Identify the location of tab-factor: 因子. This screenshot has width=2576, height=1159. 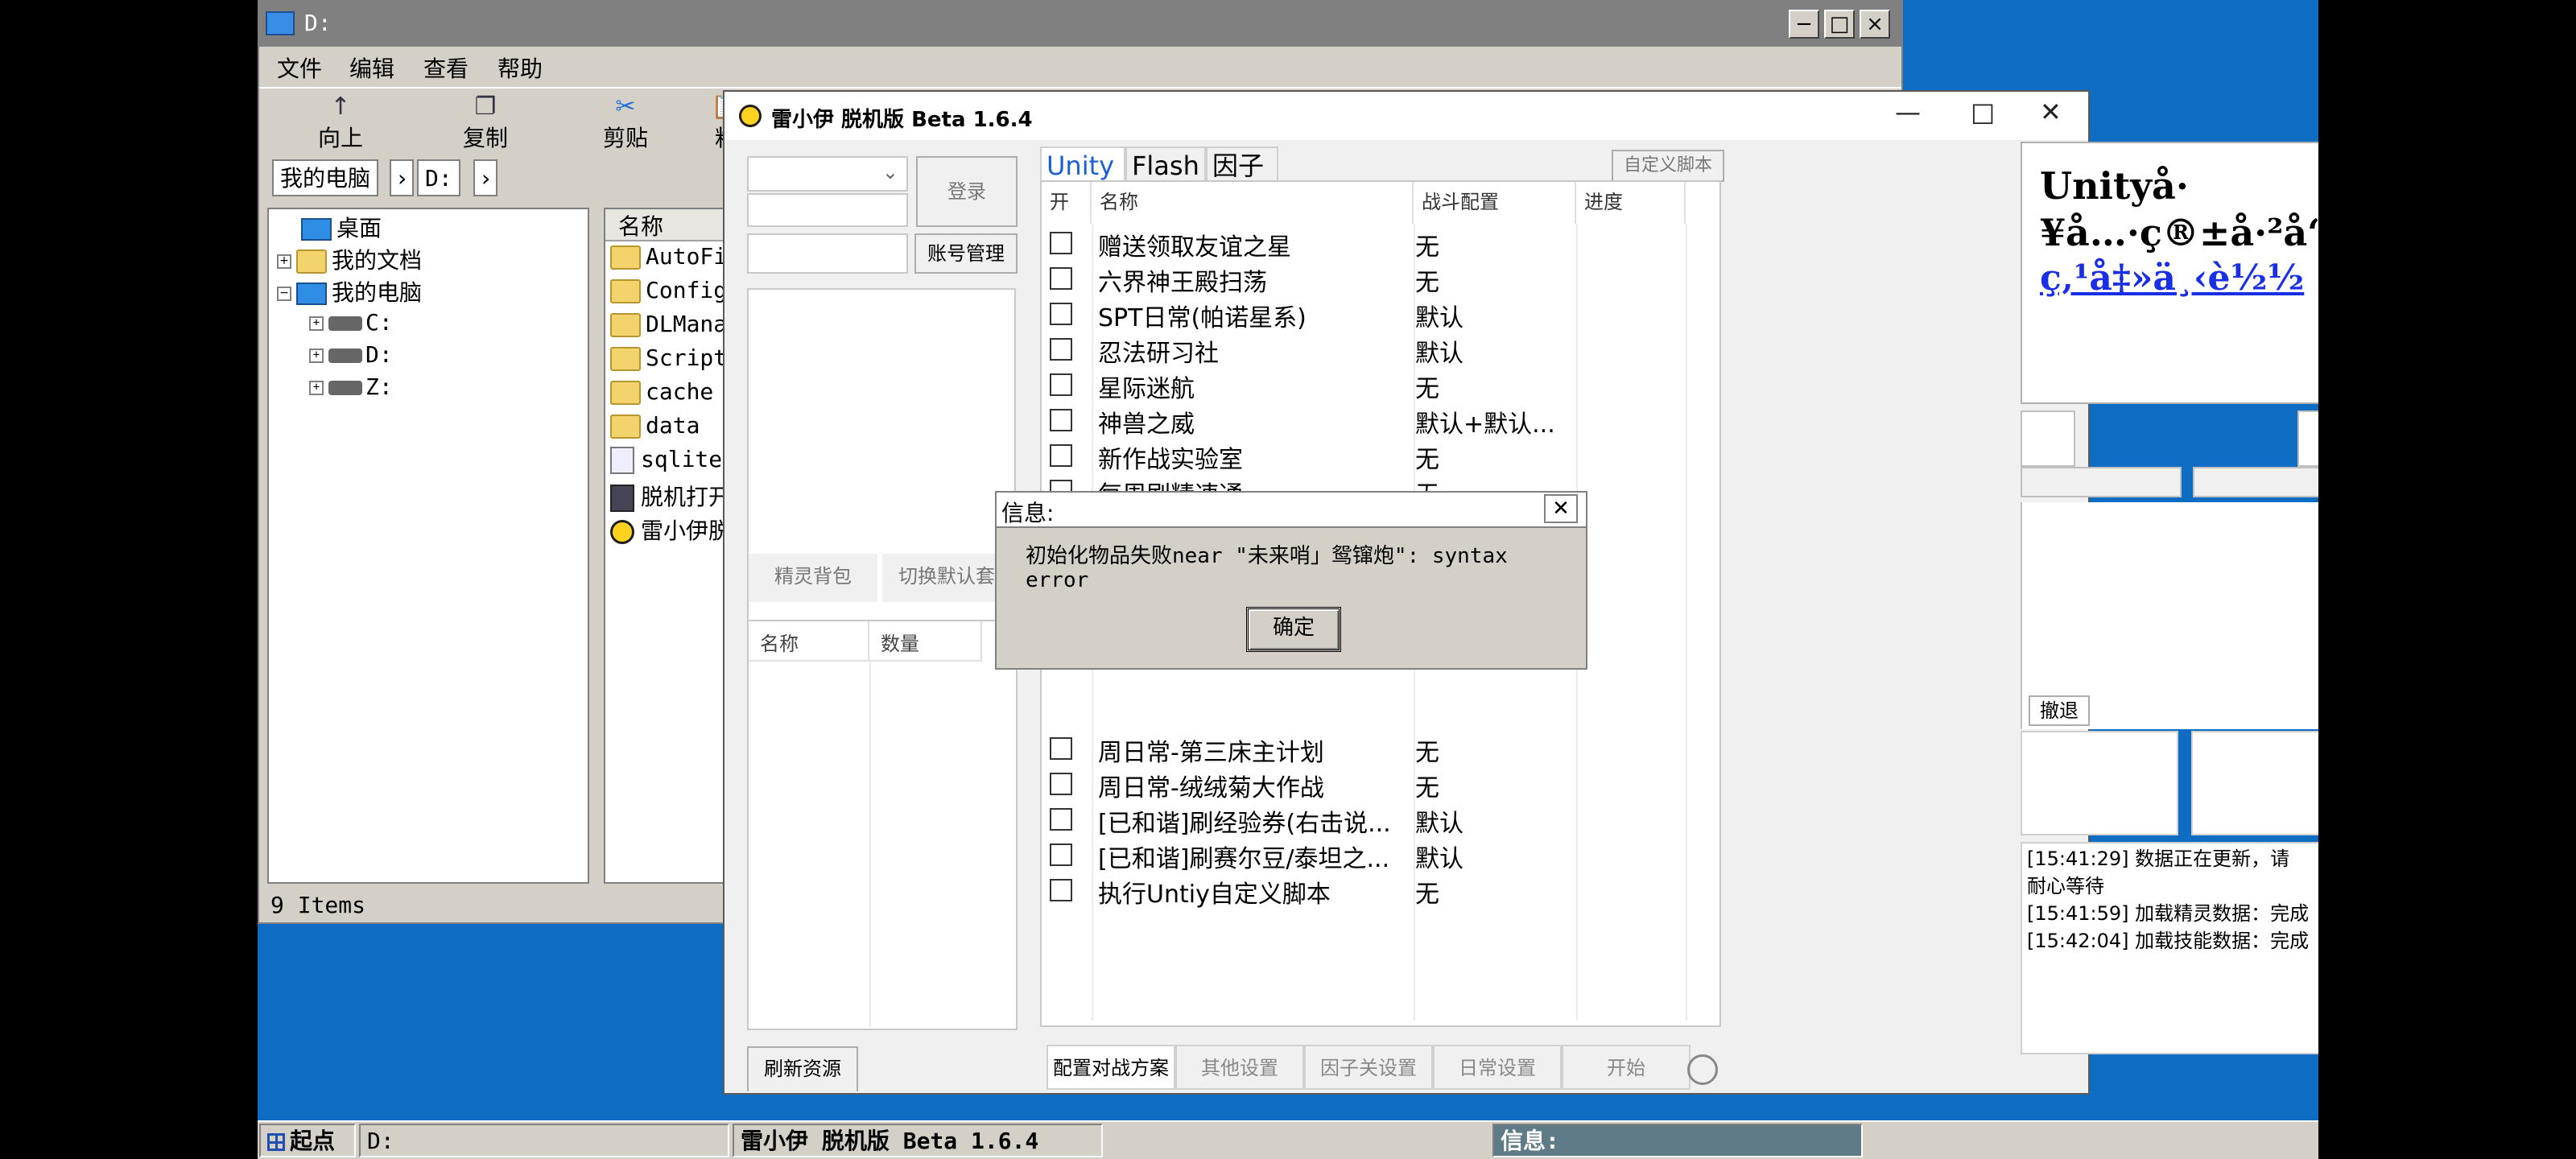
(1242, 165).